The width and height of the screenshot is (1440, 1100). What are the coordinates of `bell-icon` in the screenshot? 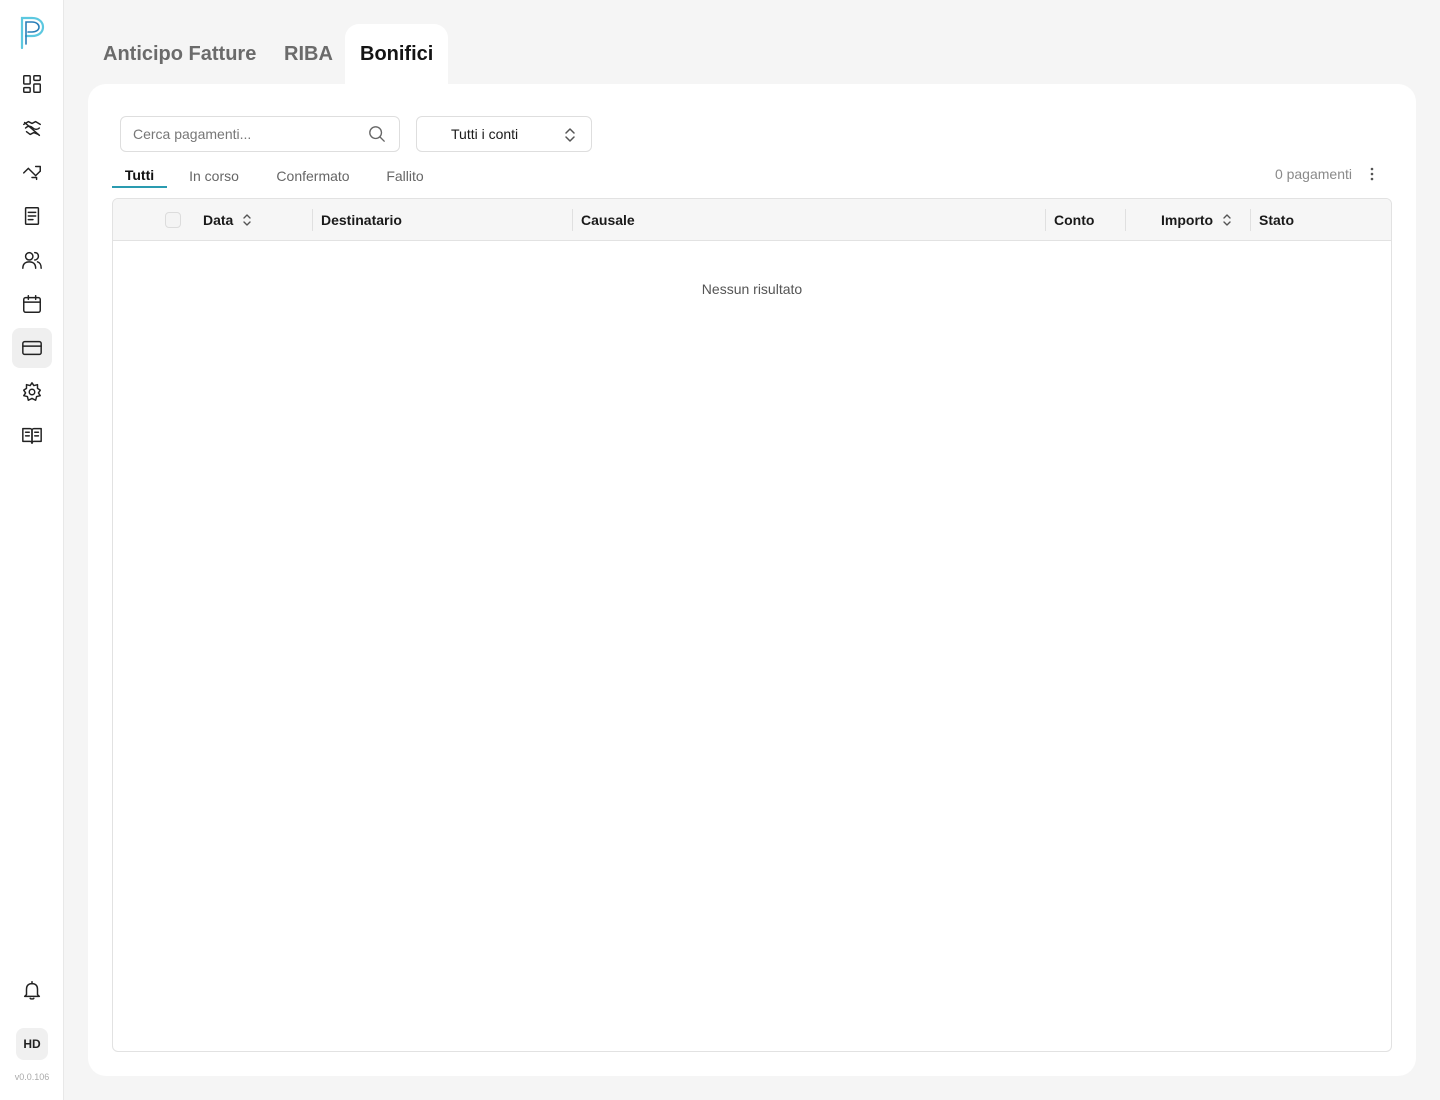 It's located at (32, 990).